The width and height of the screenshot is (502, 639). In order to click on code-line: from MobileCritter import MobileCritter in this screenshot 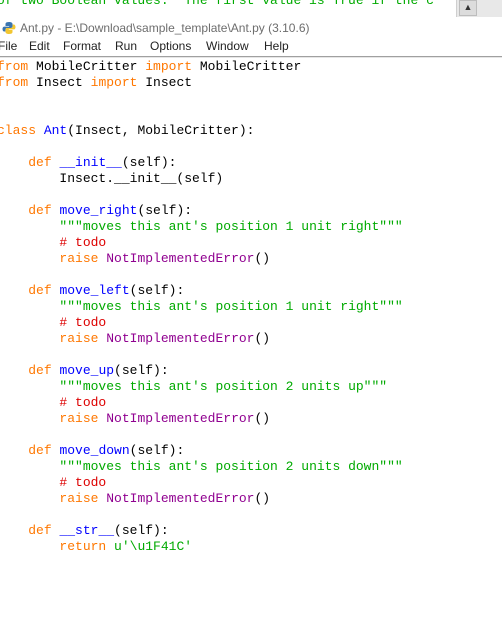, I will do `click(201, 67)`.